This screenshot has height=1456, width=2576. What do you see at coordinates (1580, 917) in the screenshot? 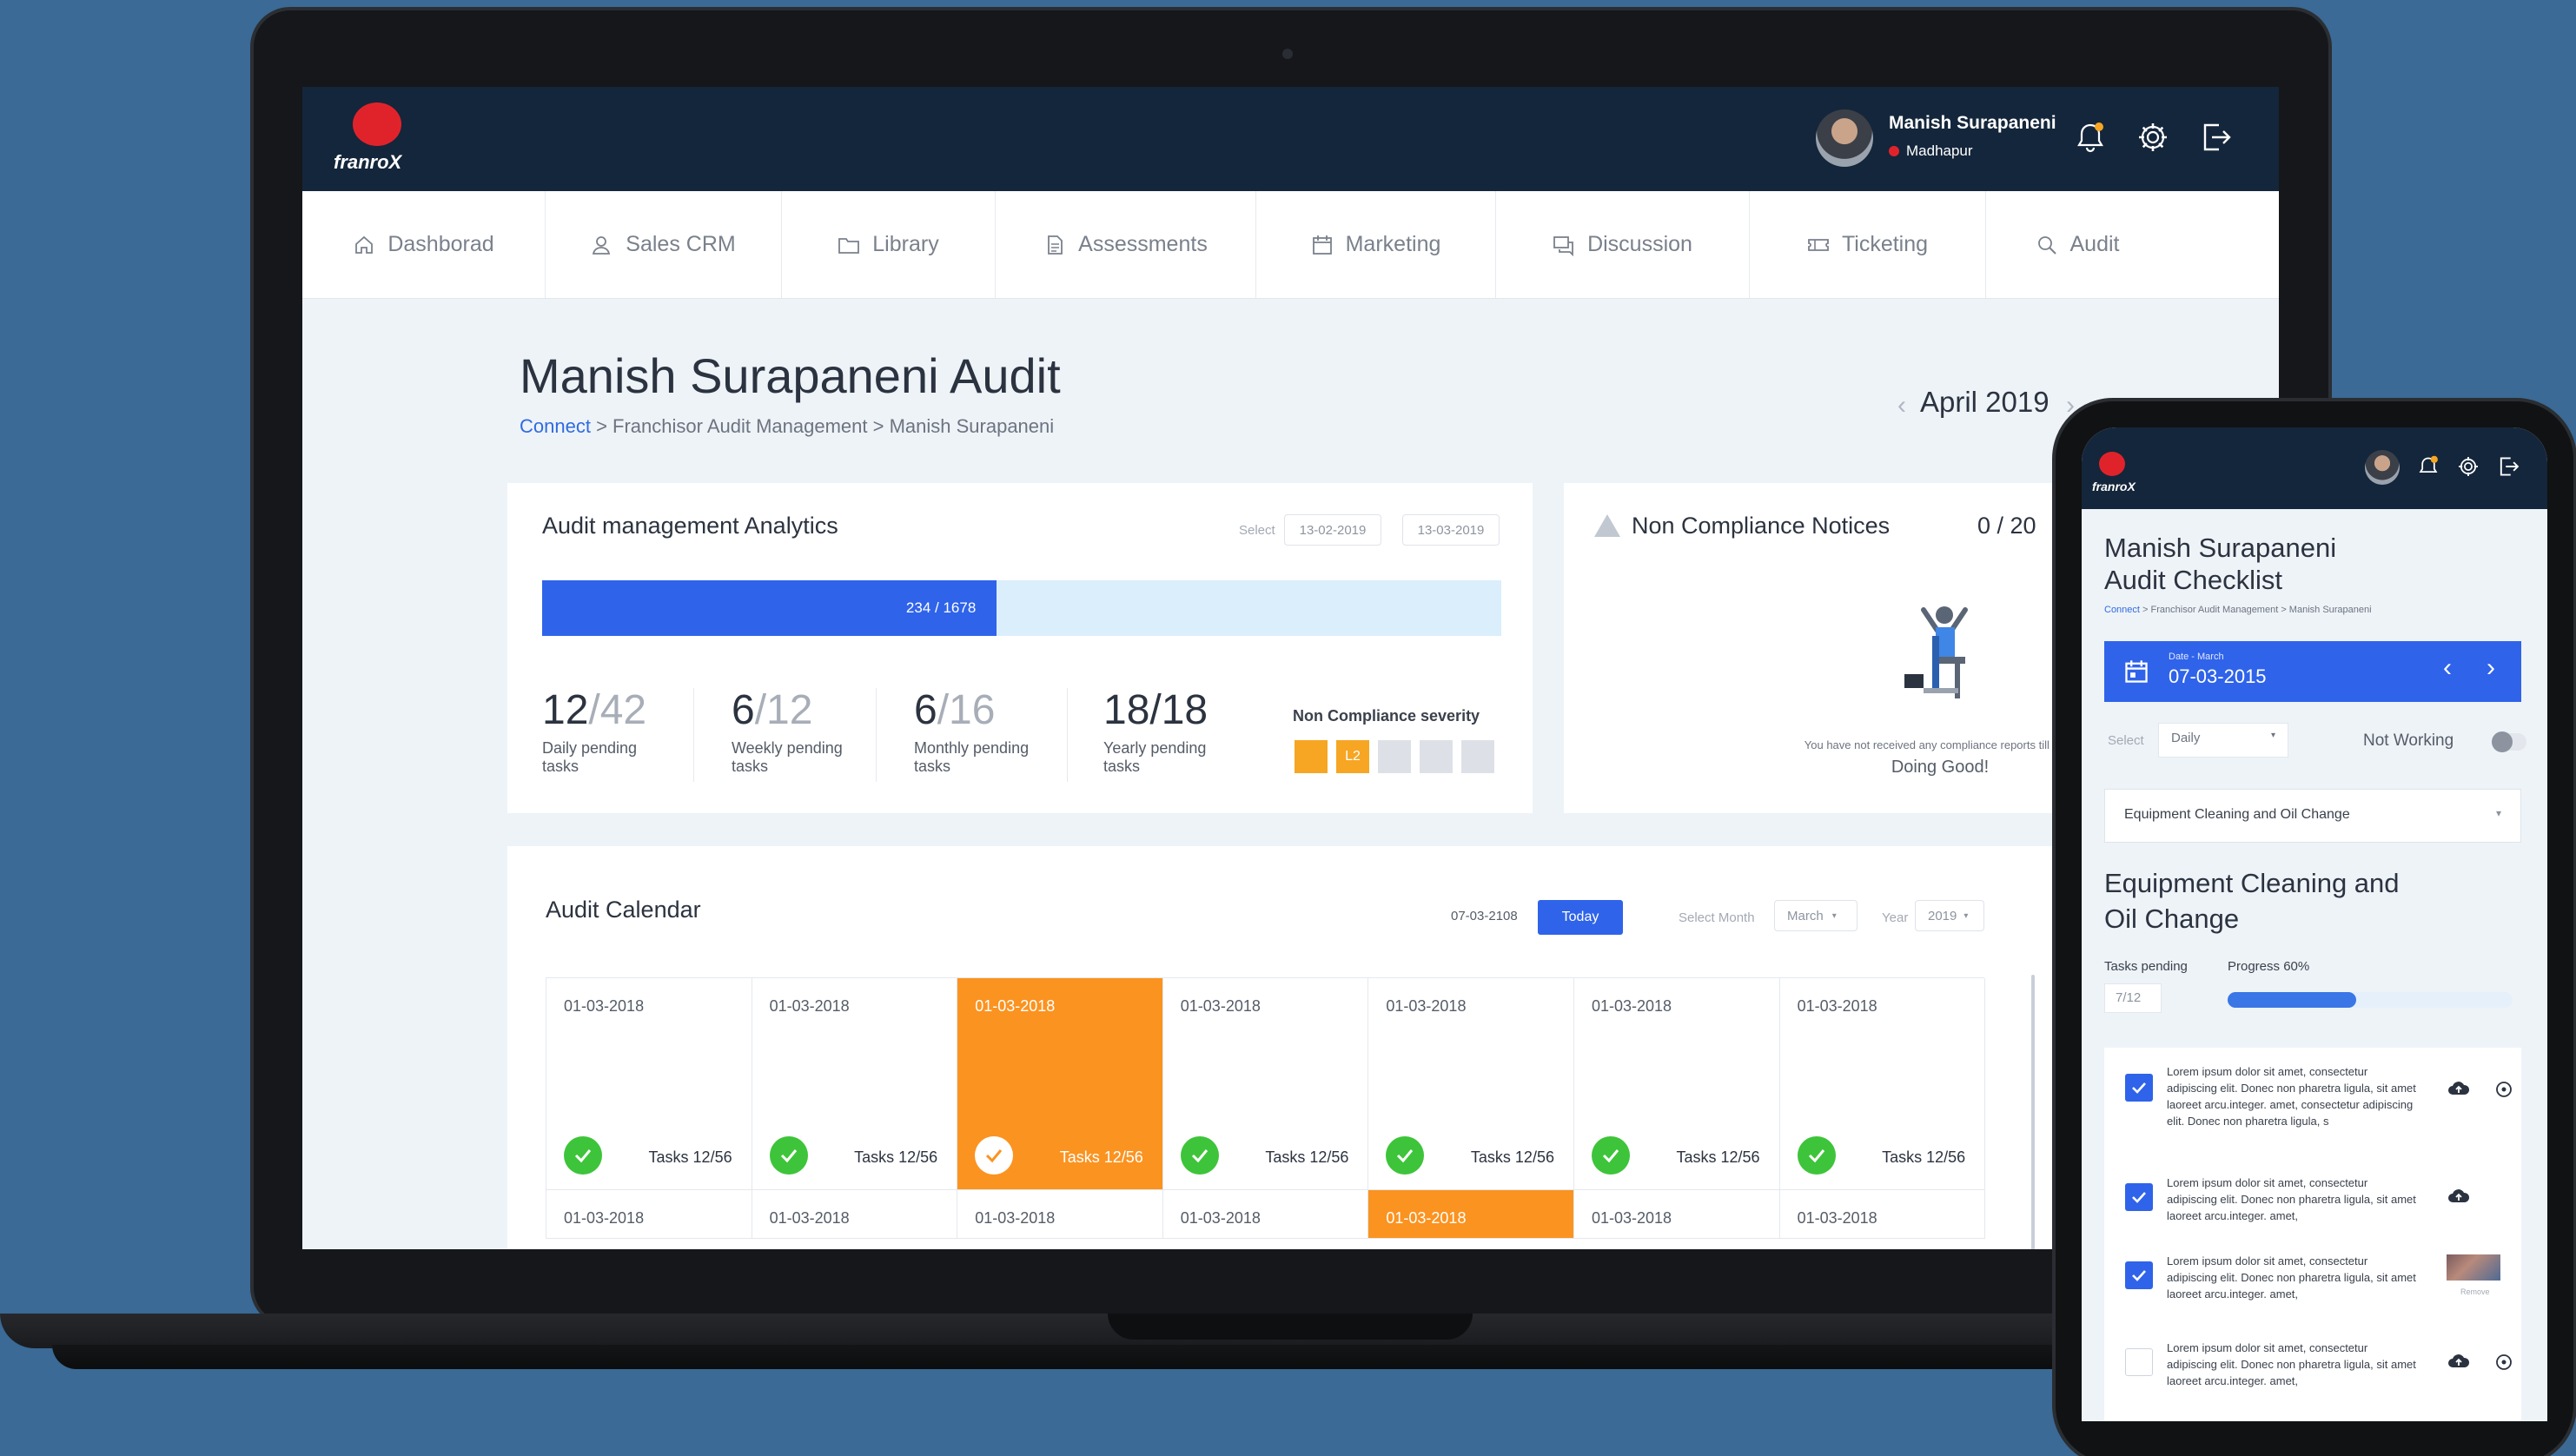
I see `today-button: Today` at bounding box center [1580, 917].